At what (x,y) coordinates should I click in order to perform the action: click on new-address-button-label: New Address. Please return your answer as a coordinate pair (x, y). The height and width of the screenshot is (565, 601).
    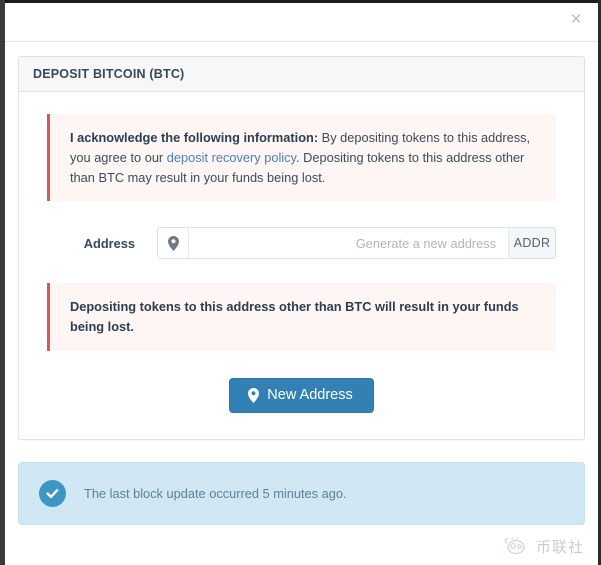
    Looking at the image, I should click on (310, 395).